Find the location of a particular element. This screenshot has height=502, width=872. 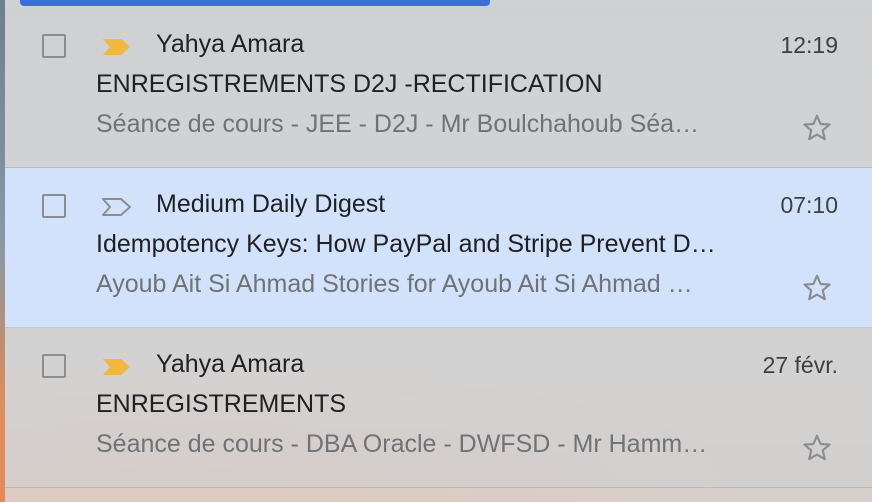

email-time: 07:10 is located at coordinates (809, 205).